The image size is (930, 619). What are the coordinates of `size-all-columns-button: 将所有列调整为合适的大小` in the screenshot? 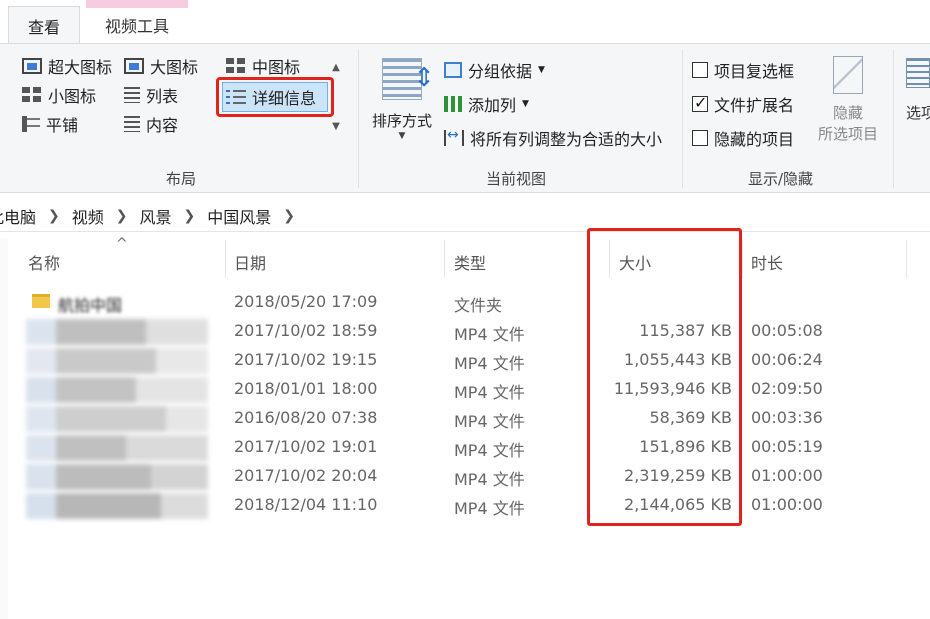 It's located at (553, 138).